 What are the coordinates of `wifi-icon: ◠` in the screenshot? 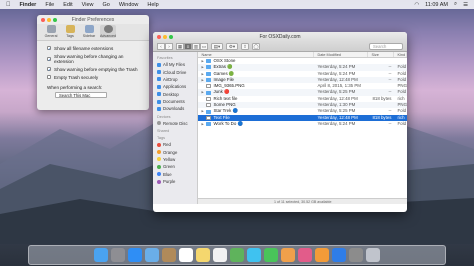 It's located at (416, 5).